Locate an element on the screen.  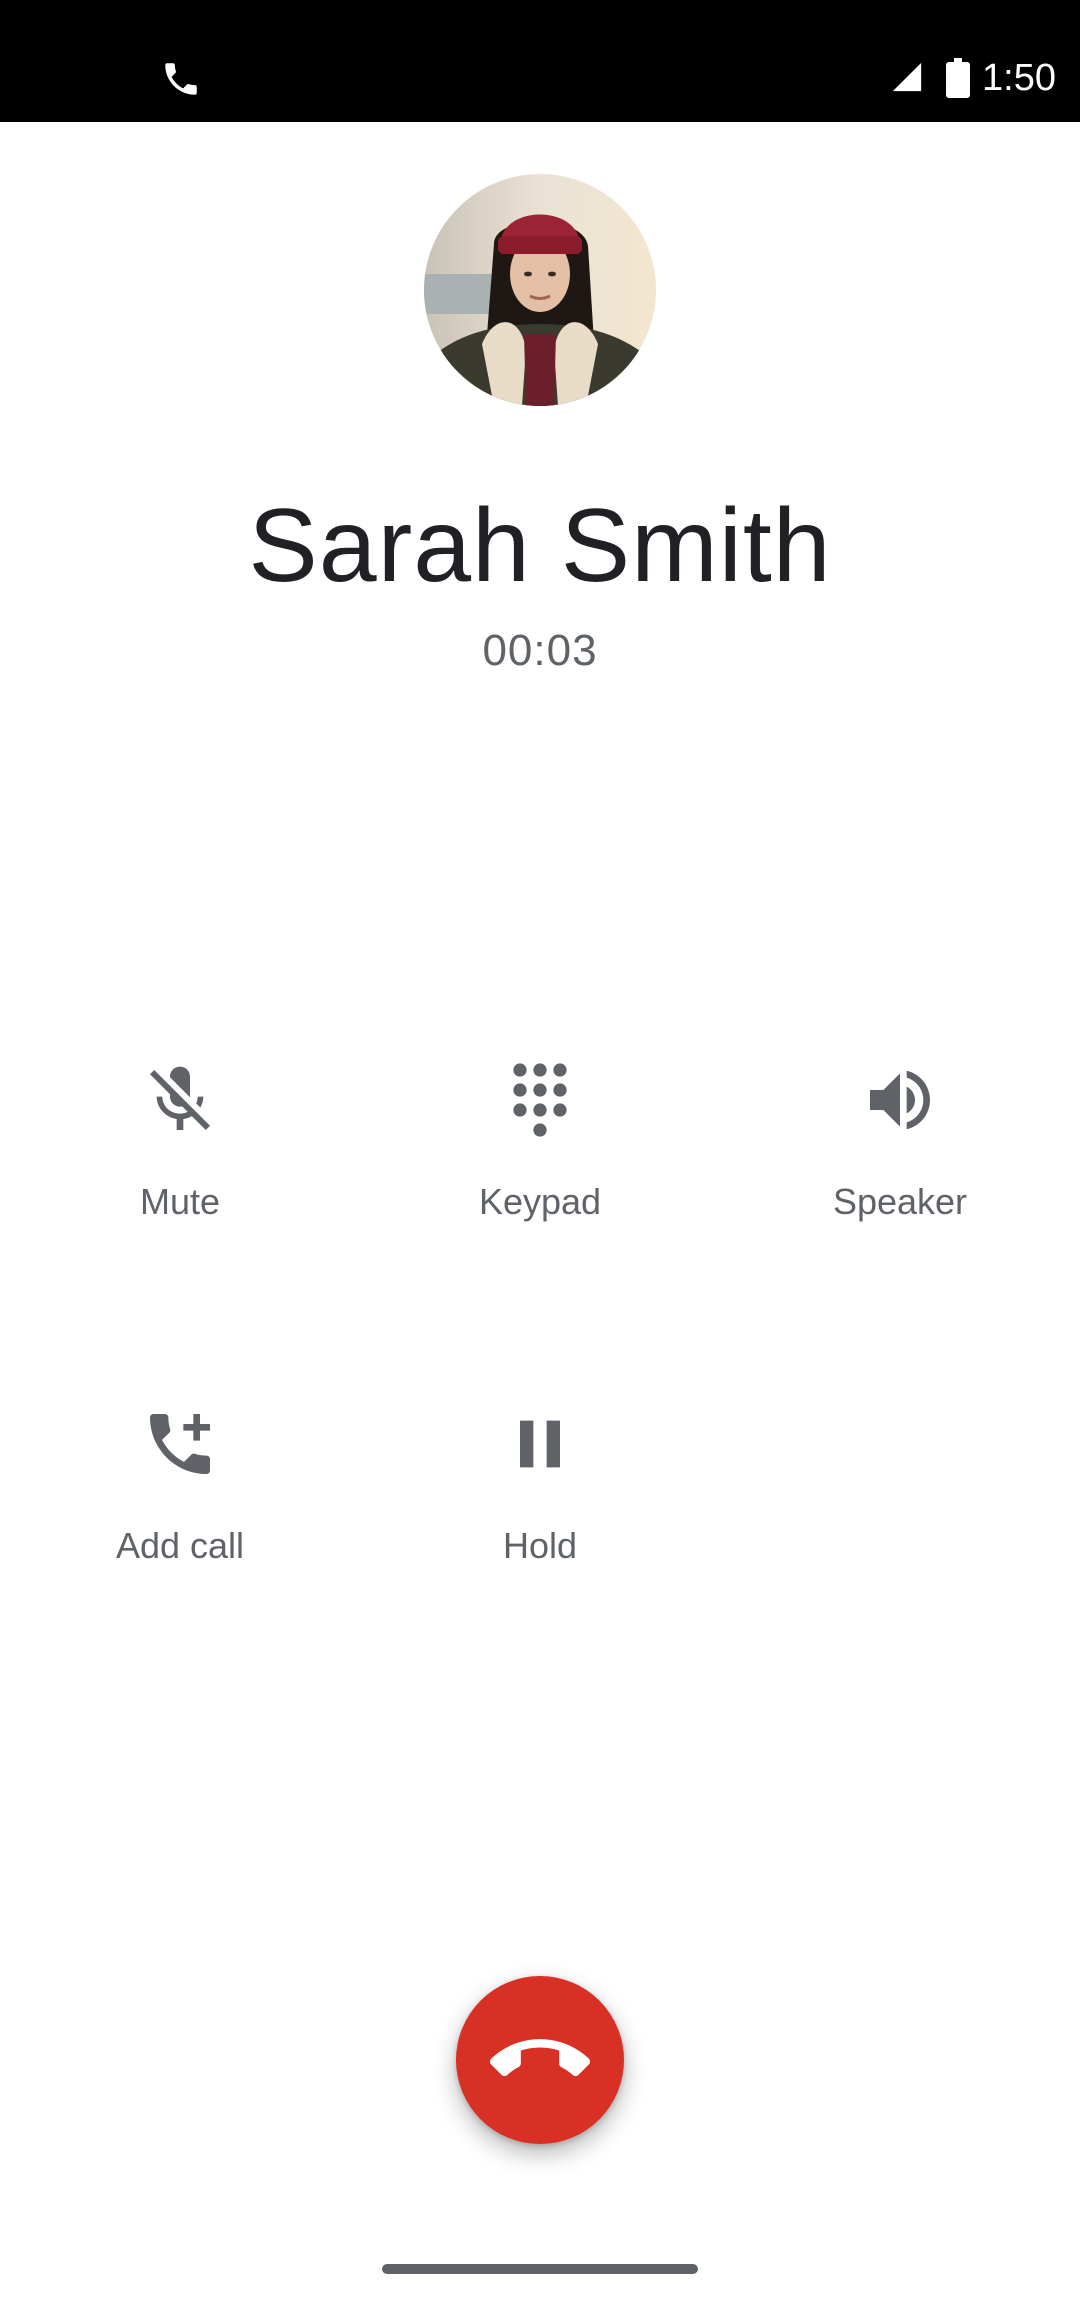
keypad-button: Keypad is located at coordinates (540, 1170).